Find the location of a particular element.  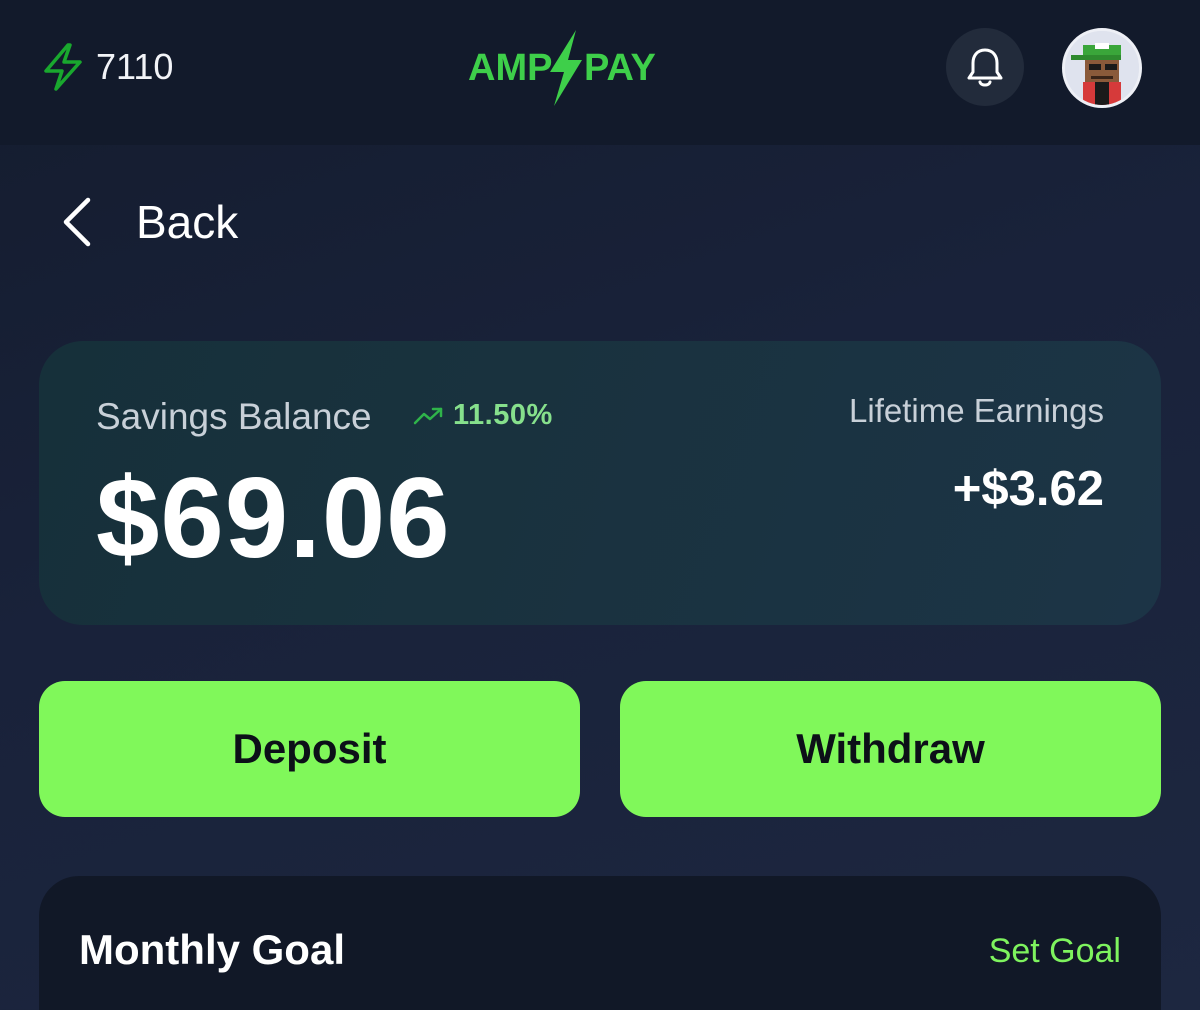

brand-amp: AMP is located at coordinates (510, 68).